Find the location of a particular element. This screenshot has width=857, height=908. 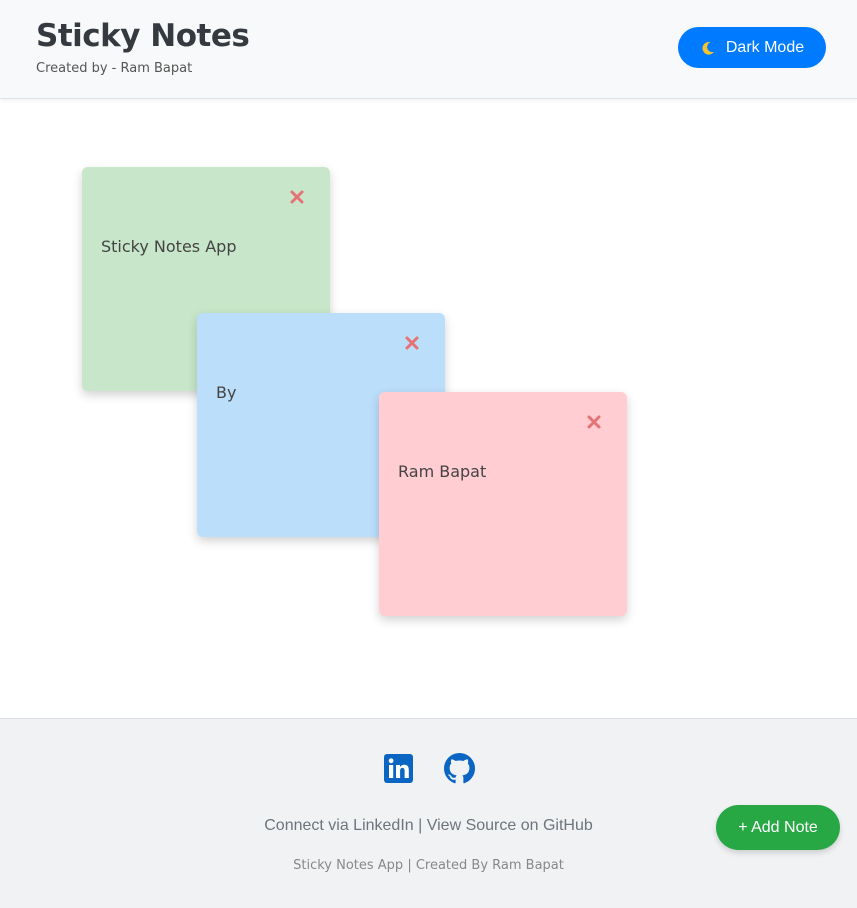

sticky-note: Ram Bapat is located at coordinates (503, 504).